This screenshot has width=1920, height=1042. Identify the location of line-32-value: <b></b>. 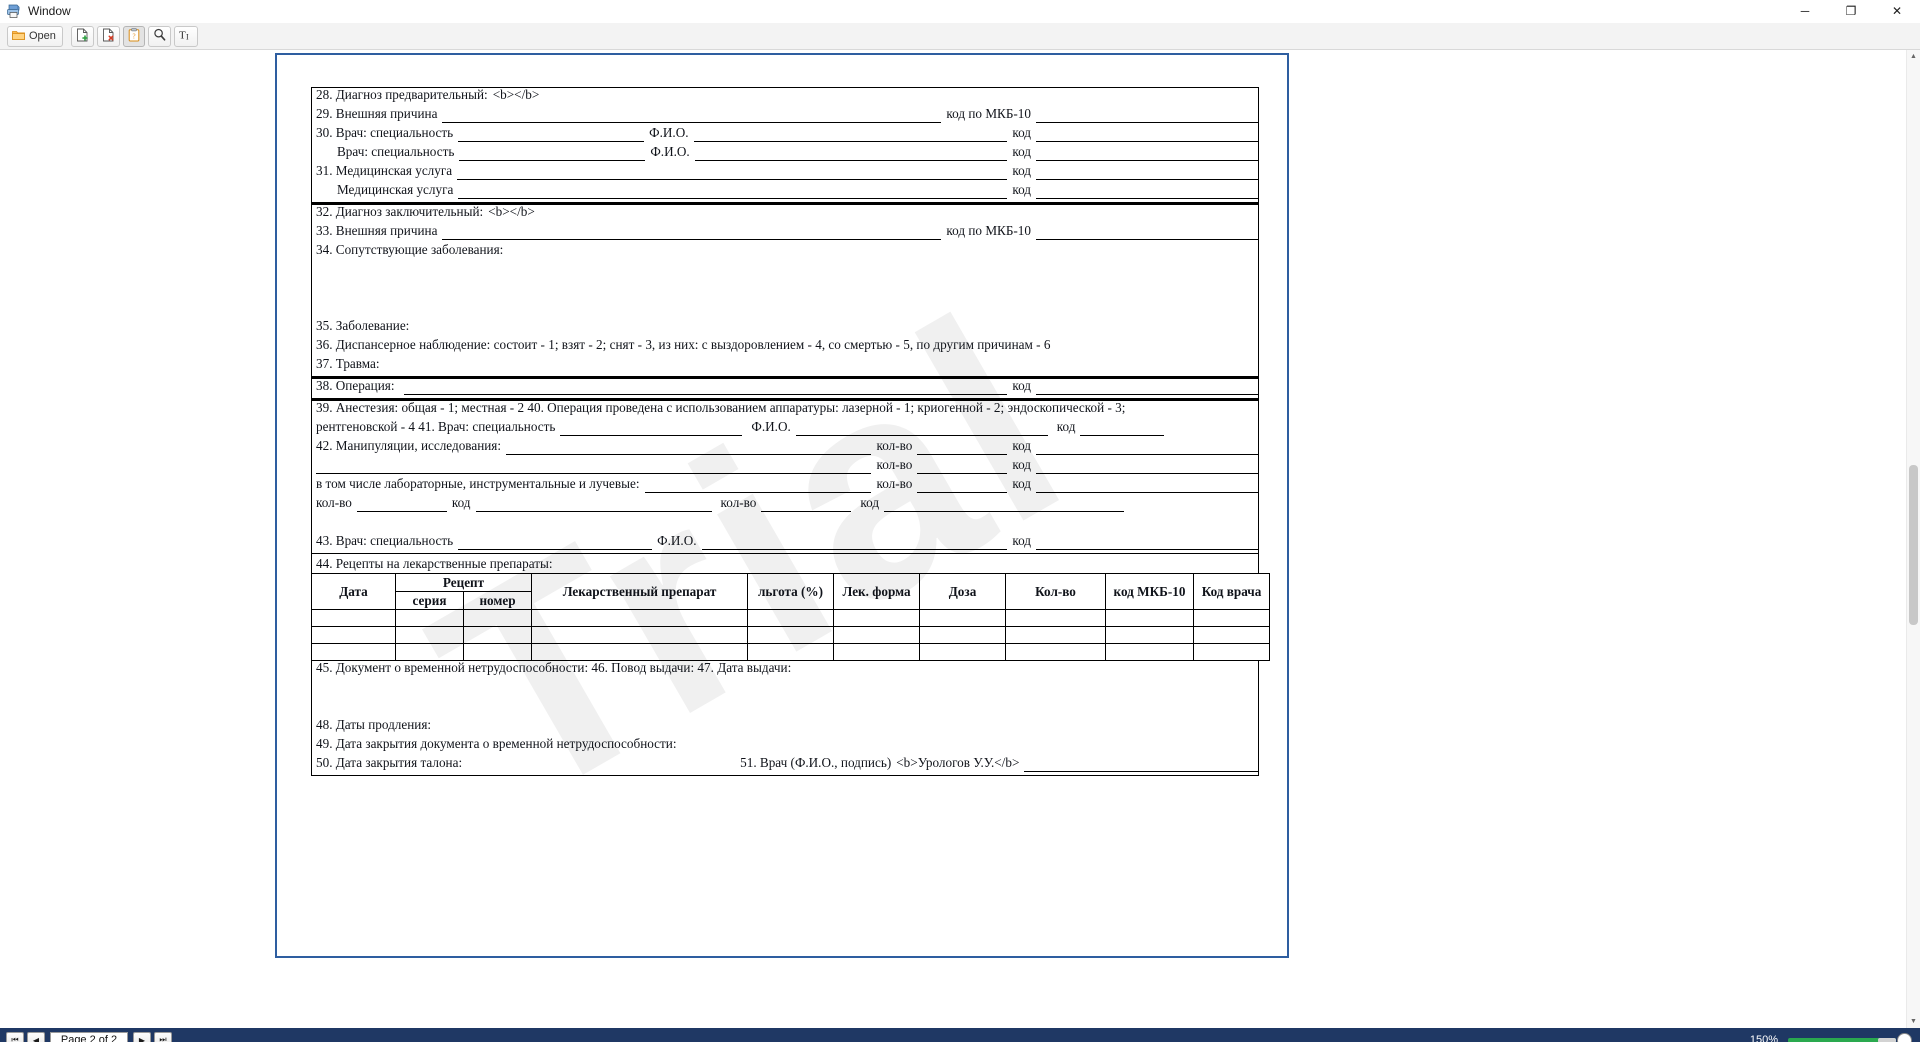
(511, 212).